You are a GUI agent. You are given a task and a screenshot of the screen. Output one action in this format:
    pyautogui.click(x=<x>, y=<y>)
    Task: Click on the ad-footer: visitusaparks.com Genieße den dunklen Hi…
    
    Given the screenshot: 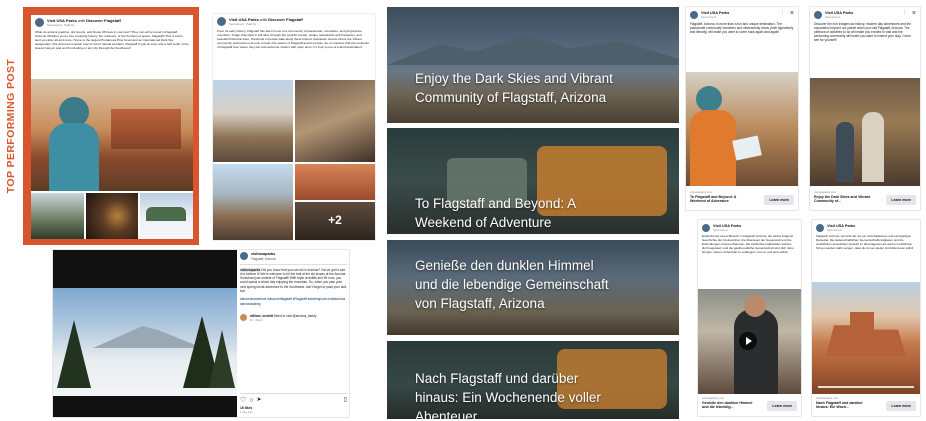 What is the action you would take?
    pyautogui.click(x=749, y=405)
    